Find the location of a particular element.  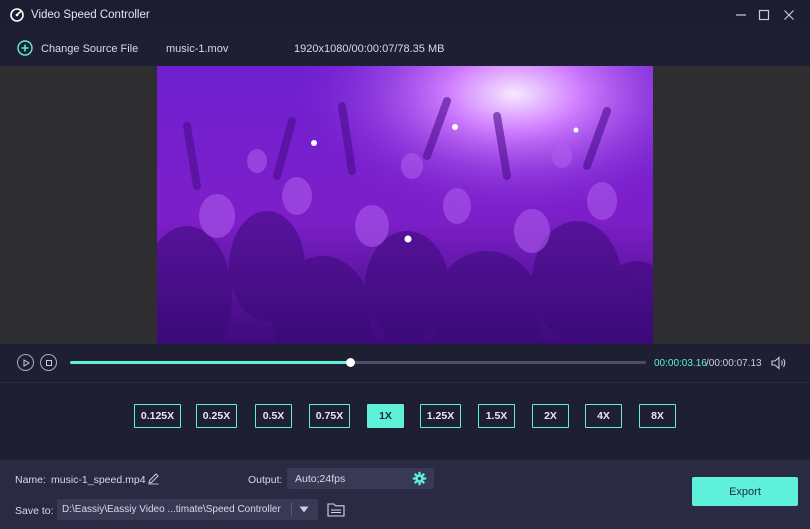

speed-option-4x: 4X is located at coordinates (603, 416).